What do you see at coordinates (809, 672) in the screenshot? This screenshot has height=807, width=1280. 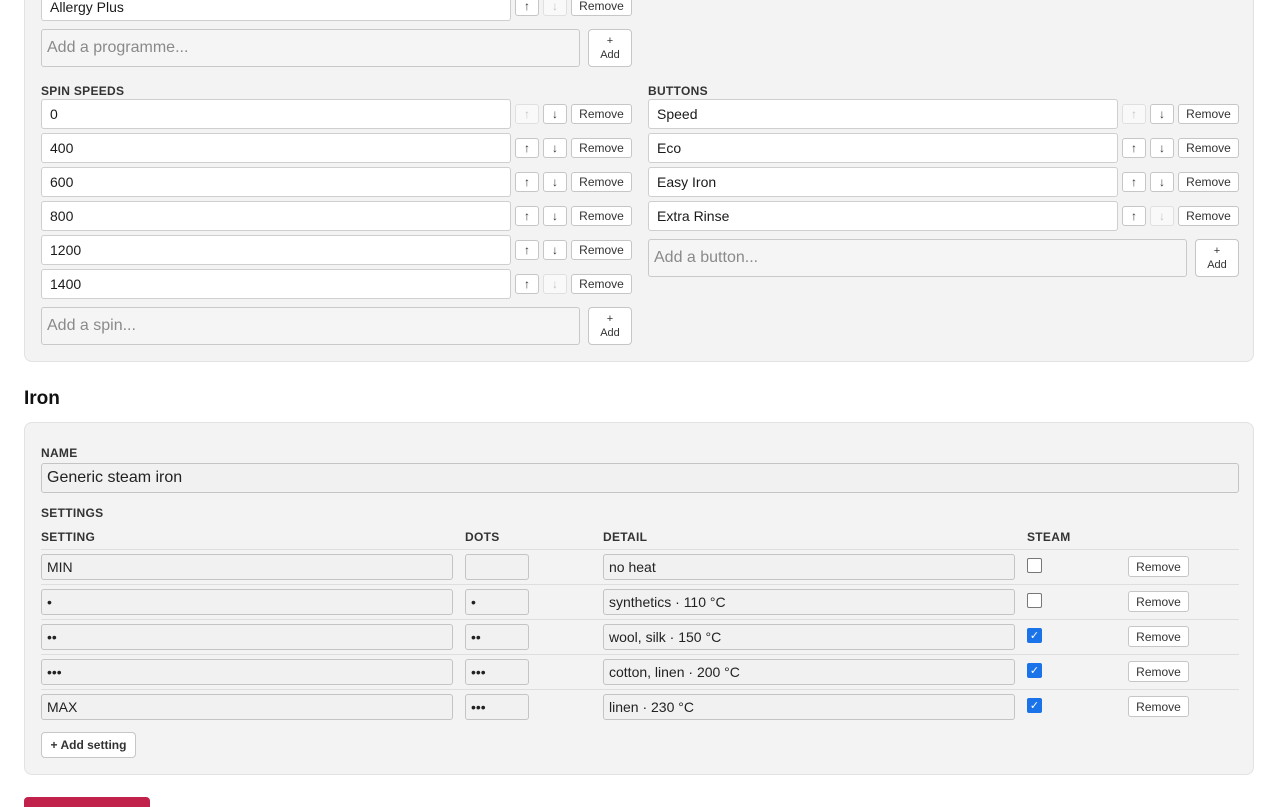 I see `detail-input: cotton, linen · 200 °C` at bounding box center [809, 672].